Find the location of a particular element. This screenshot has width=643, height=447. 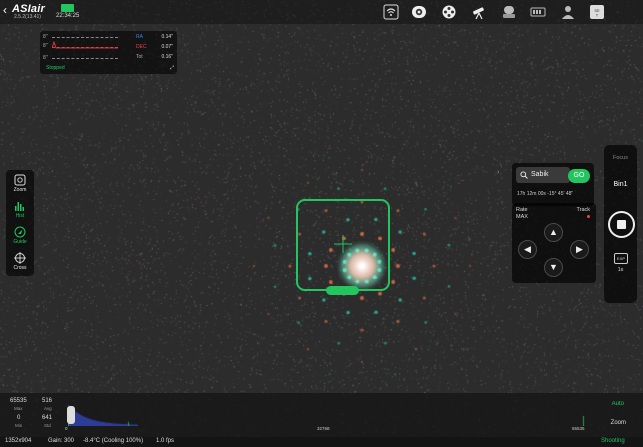

target-name: Sabik is located at coordinates (540, 174).